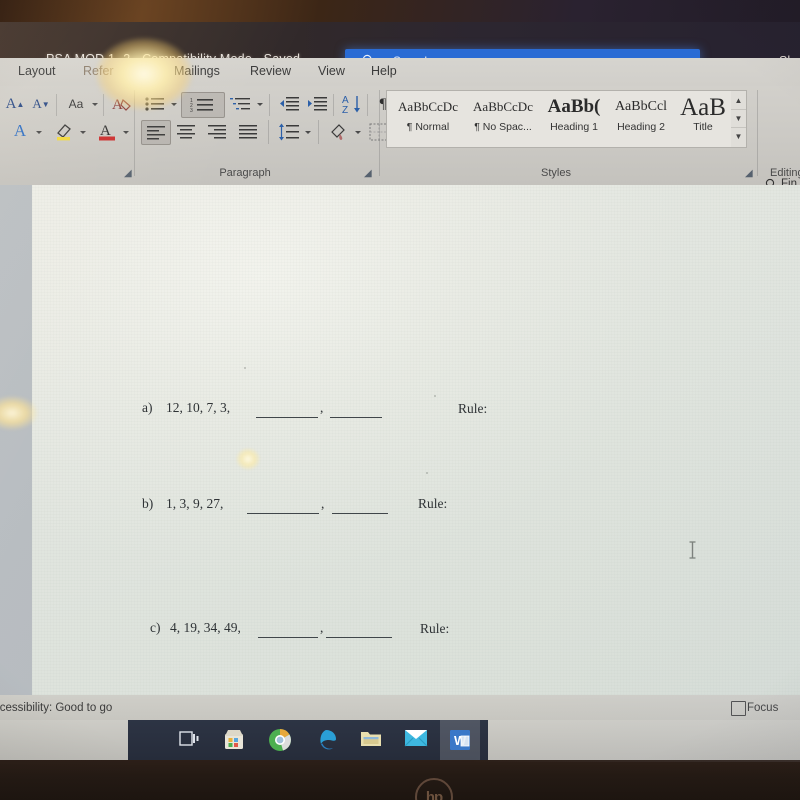 The width and height of the screenshot is (800, 800). What do you see at coordinates (400, 72) in the screenshot?
I see `ribbon-tab-strip: Layout Refer Mailings Review View Help` at bounding box center [400, 72].